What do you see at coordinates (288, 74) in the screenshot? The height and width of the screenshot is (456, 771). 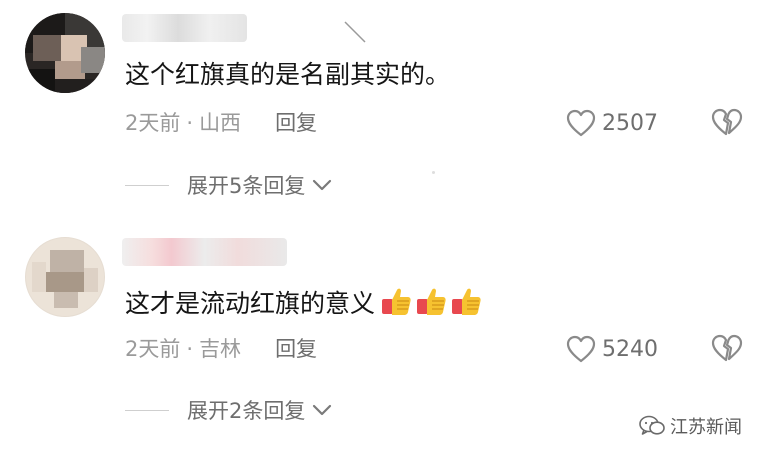 I see `comment-text: 这个红旗真的是名副其实的。` at bounding box center [288, 74].